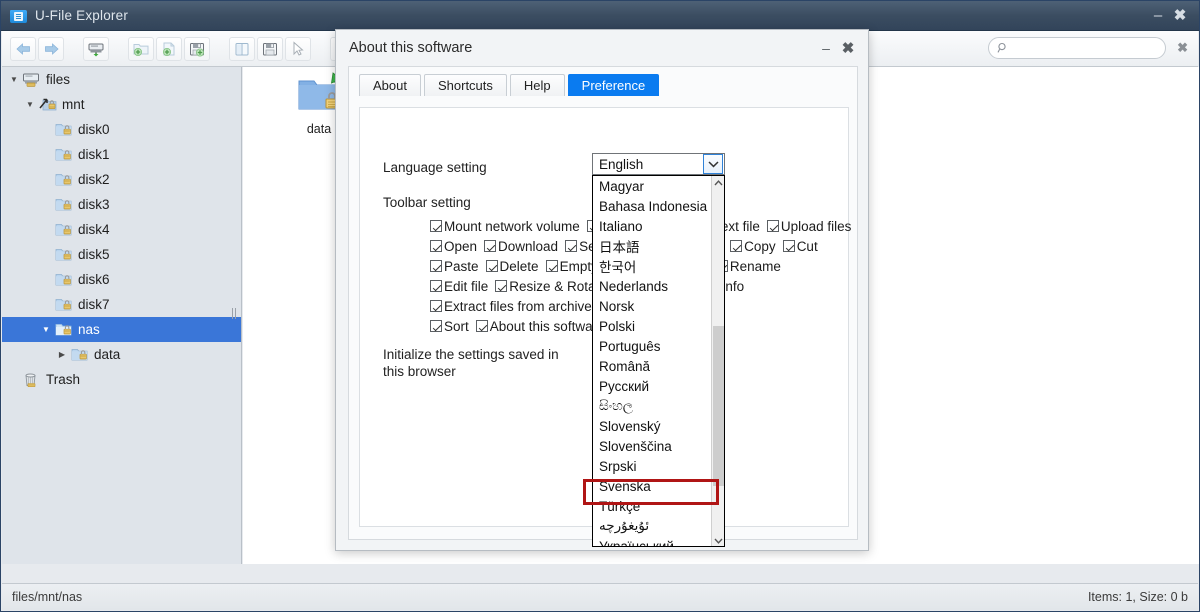 This screenshot has width=1200, height=612. I want to click on tree-item-disk2: disk2, so click(121, 179).